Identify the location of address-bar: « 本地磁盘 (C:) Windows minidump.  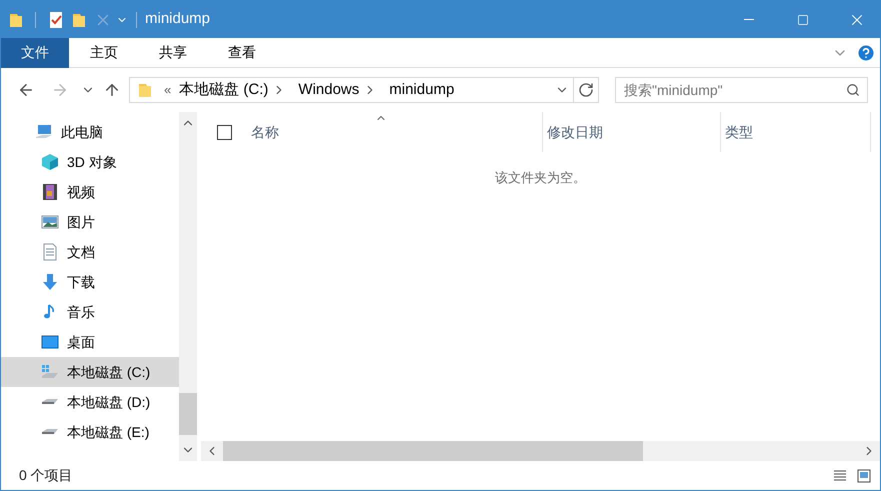
(364, 90).